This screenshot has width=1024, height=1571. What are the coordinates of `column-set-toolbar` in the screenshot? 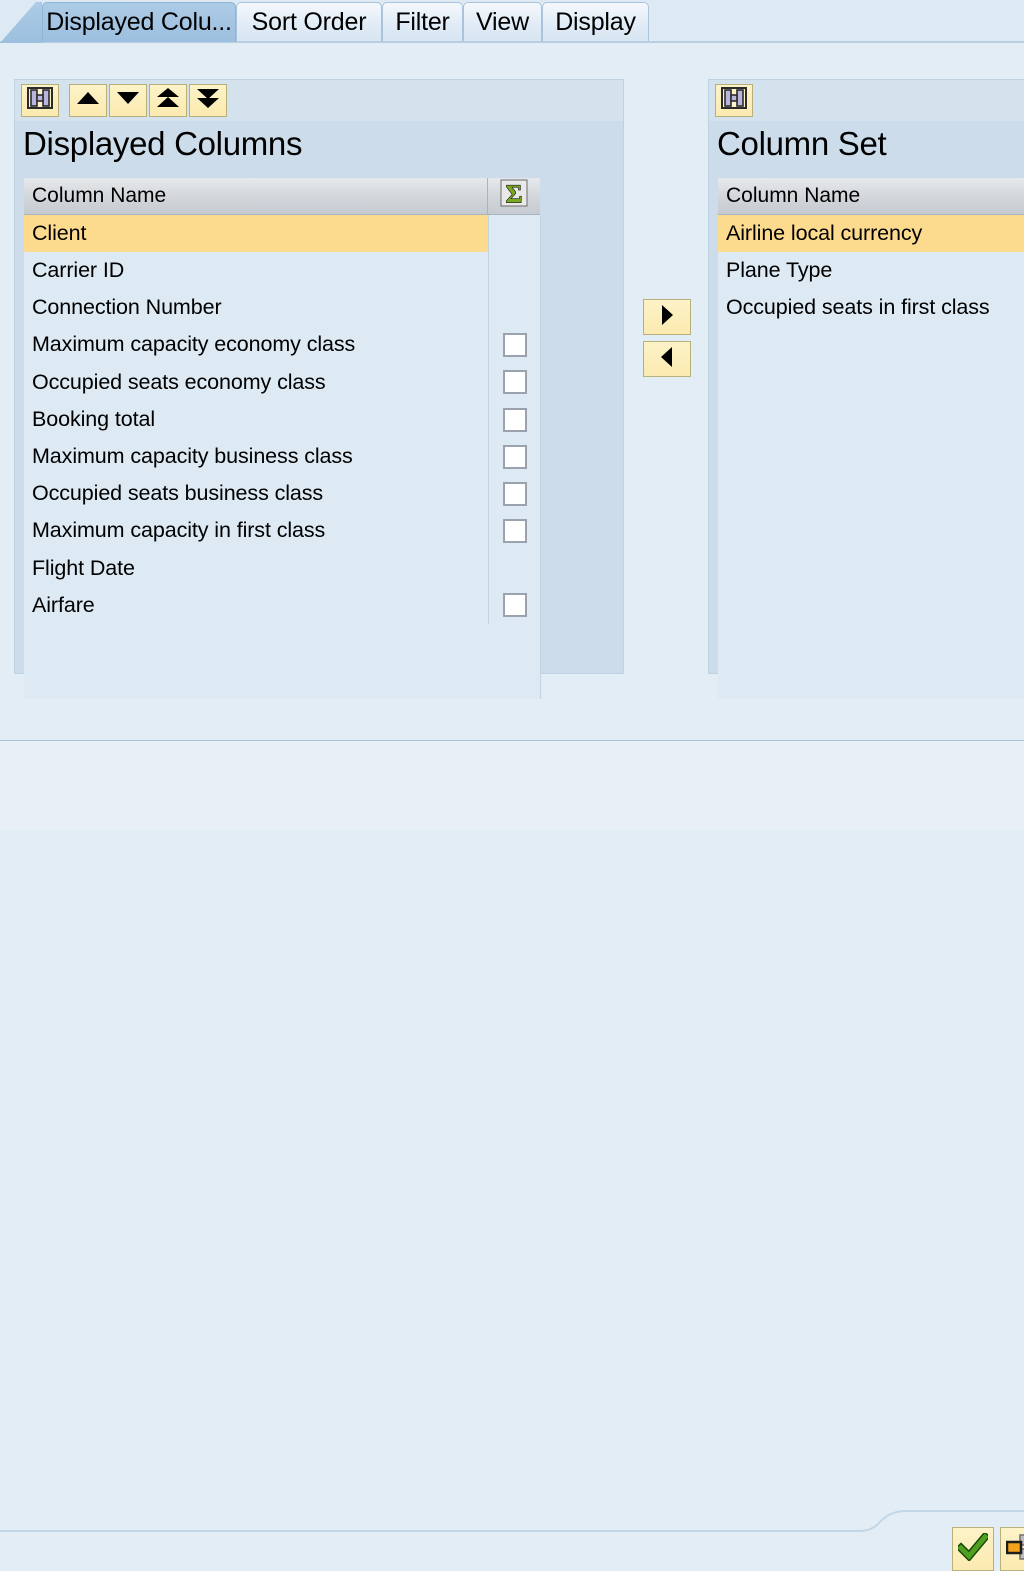 It's located at (866, 100).